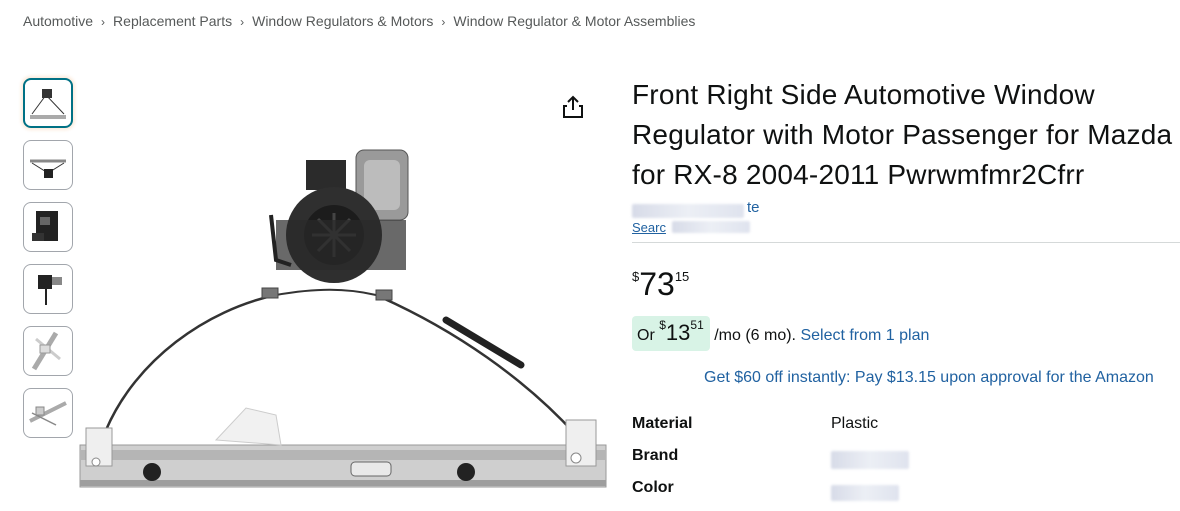 The image size is (1180, 511). I want to click on spec-label: Color, so click(653, 487).